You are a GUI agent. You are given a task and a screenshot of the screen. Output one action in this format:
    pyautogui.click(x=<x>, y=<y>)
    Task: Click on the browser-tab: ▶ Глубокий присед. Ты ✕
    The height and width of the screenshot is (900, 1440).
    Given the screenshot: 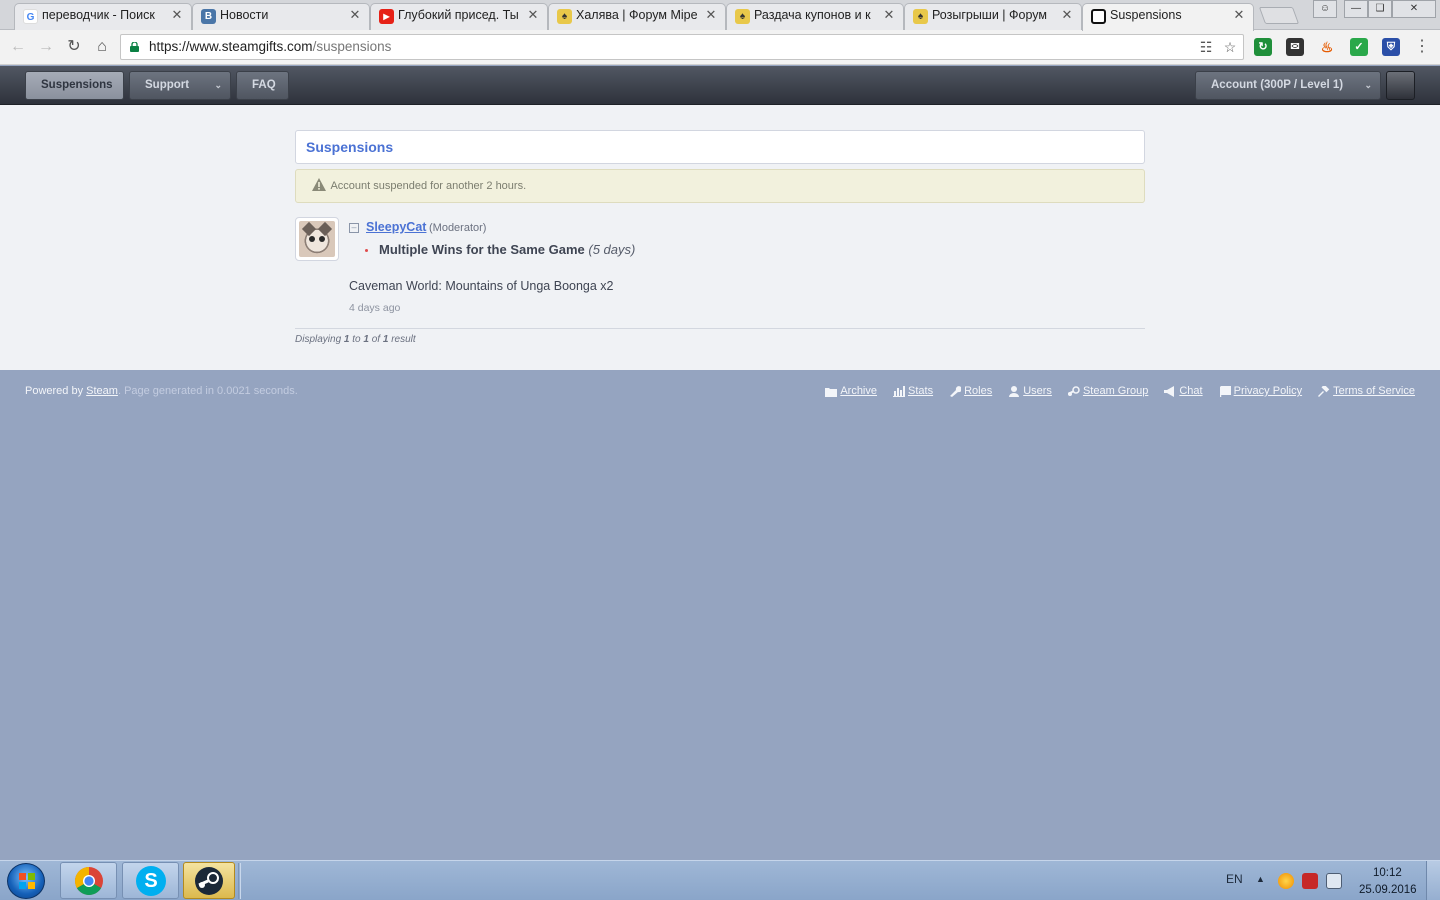 What is the action you would take?
    pyautogui.click(x=459, y=16)
    